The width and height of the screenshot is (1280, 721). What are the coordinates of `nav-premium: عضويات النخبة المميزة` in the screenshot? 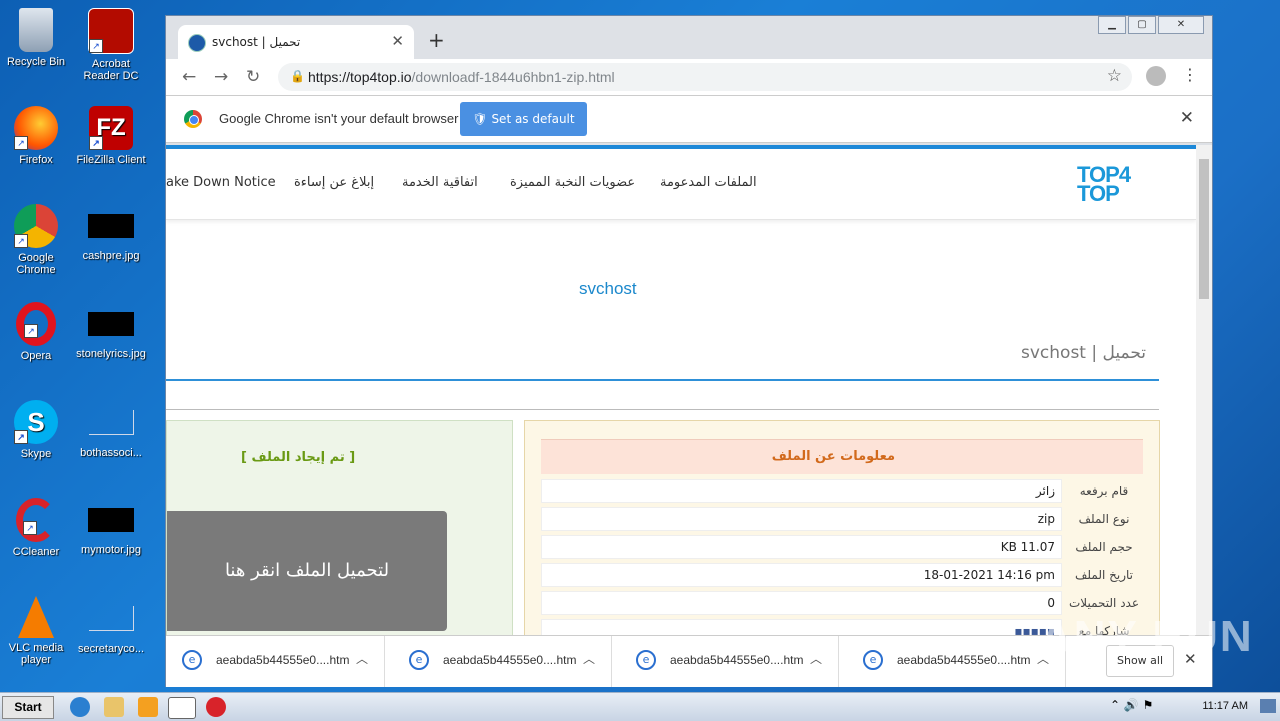 It's located at (572, 182).